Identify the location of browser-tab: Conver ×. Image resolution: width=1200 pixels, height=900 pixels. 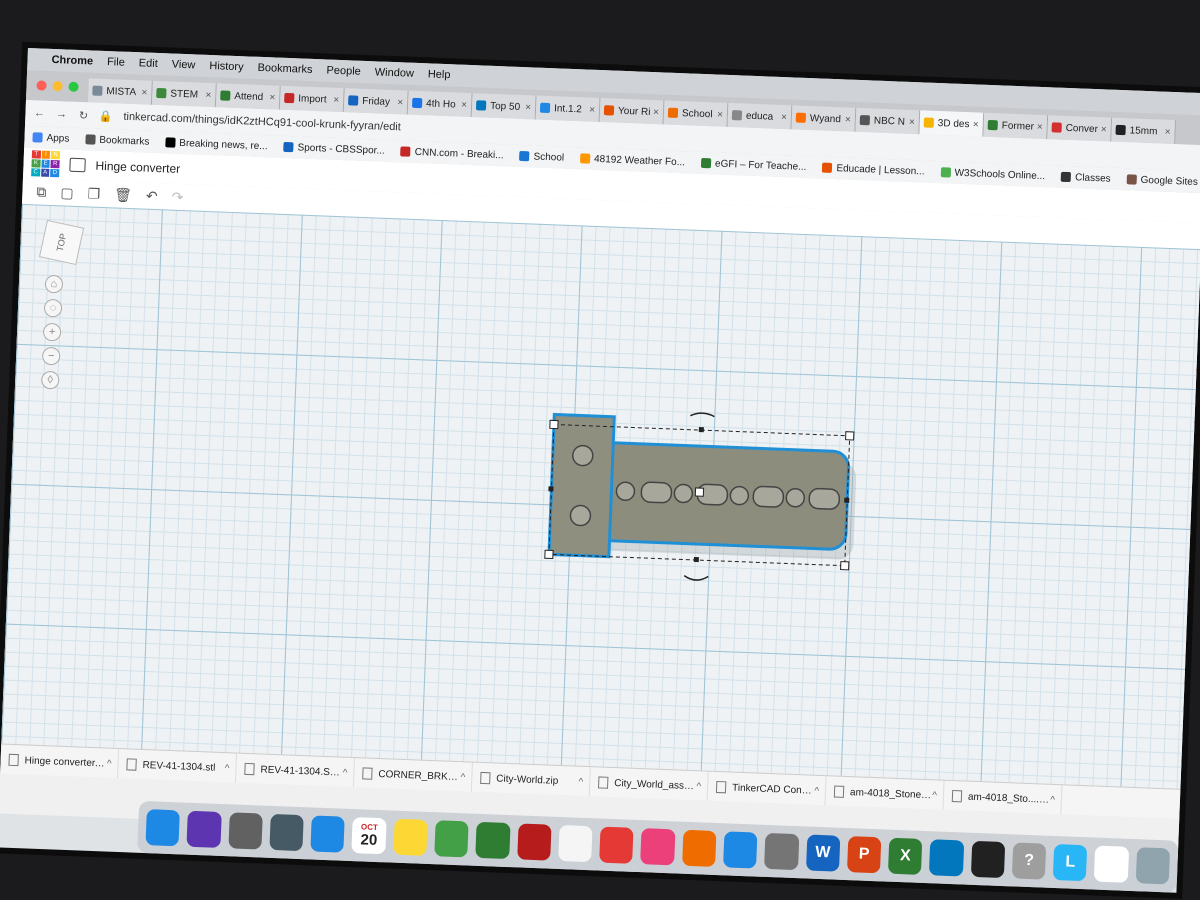
(1080, 128).